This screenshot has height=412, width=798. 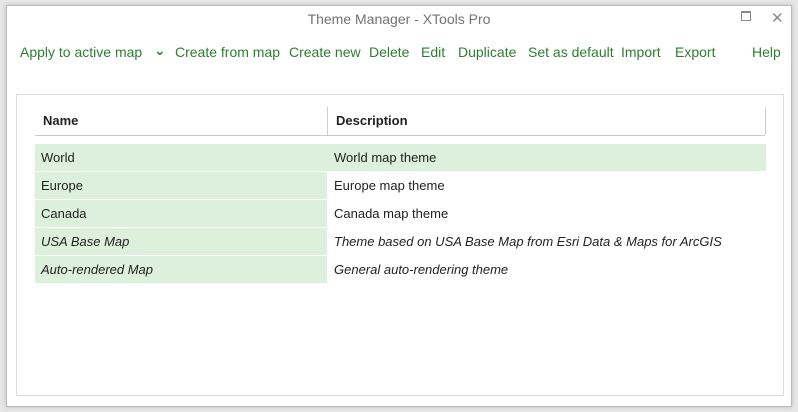 I want to click on column-header-name: Name, so click(x=60, y=120).